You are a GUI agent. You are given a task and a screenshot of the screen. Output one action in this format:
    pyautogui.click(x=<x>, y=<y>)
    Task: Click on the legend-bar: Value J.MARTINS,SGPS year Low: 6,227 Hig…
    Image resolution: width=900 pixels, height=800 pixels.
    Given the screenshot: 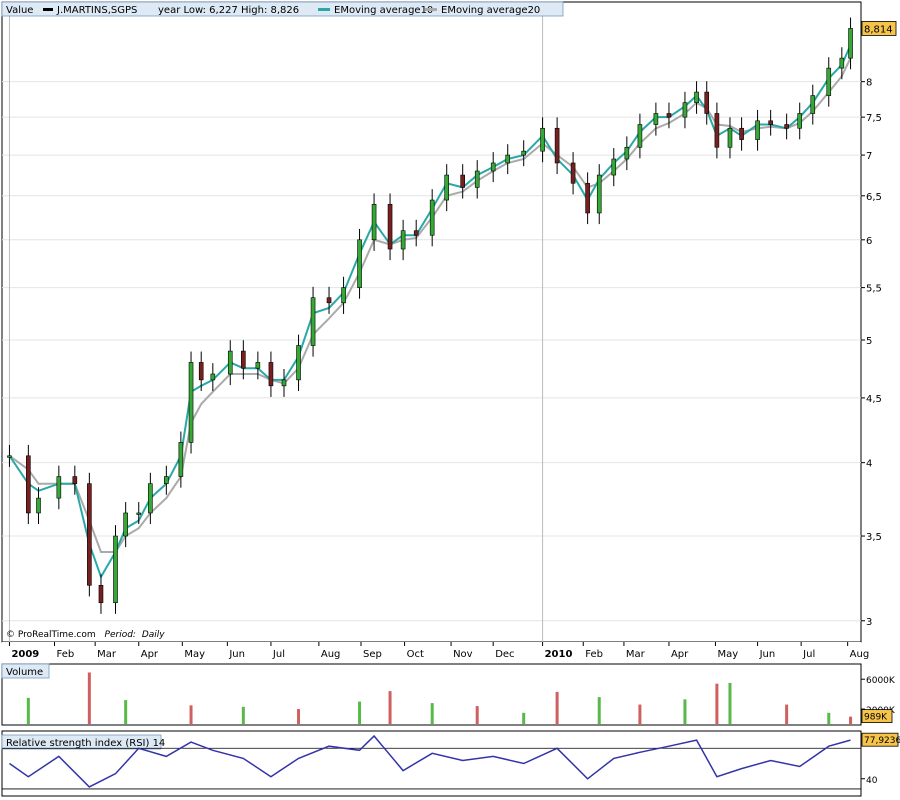 What is the action you would take?
    pyautogui.click(x=282, y=9)
    